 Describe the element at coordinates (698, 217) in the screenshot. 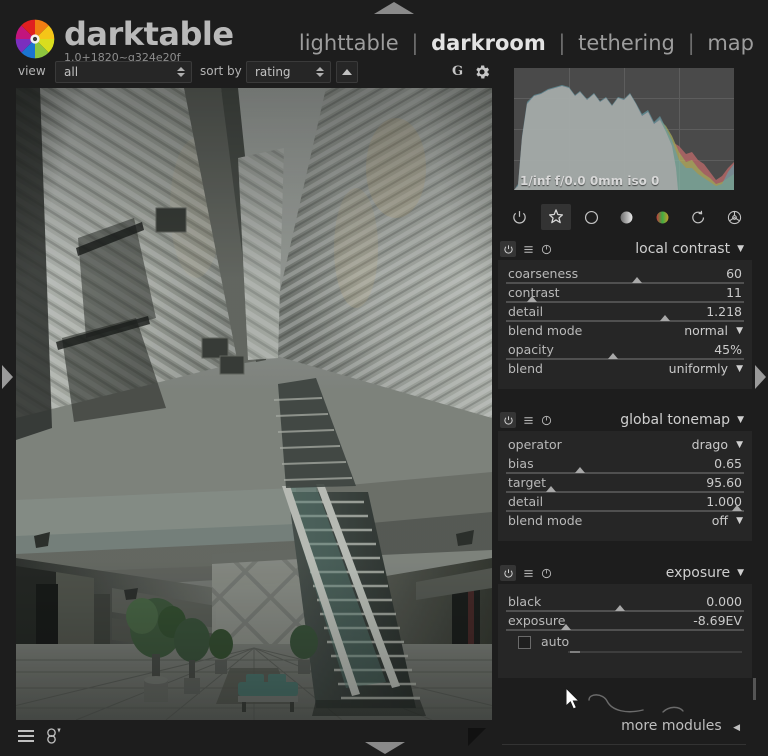

I see `module-group-correction` at that location.